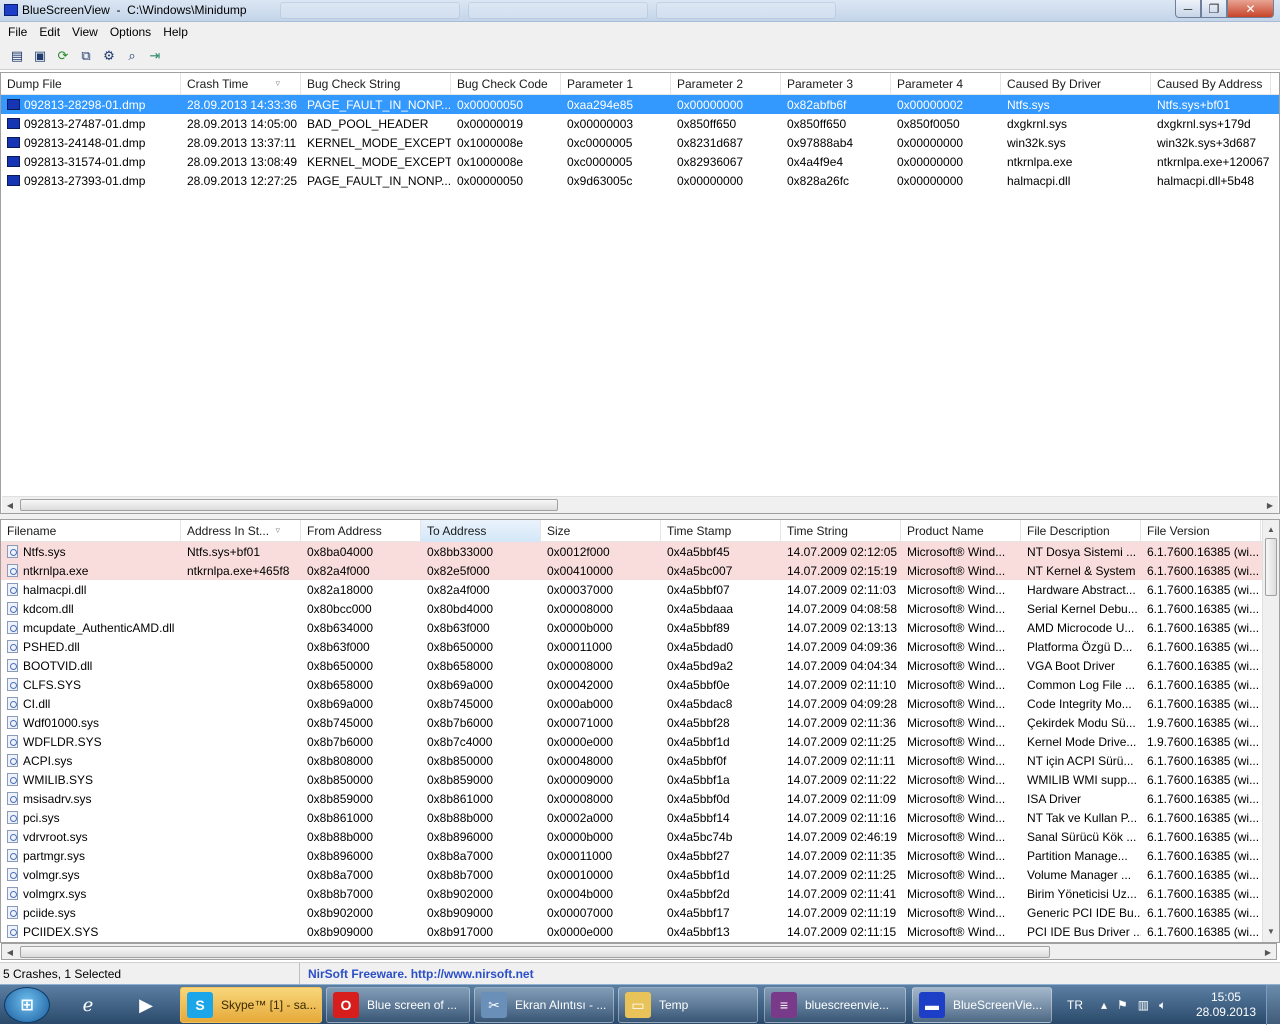 The height and width of the screenshot is (1025, 1280). Describe the element at coordinates (62, 741) in the screenshot. I see `cell-text: WDFLDR.SYS` at that location.